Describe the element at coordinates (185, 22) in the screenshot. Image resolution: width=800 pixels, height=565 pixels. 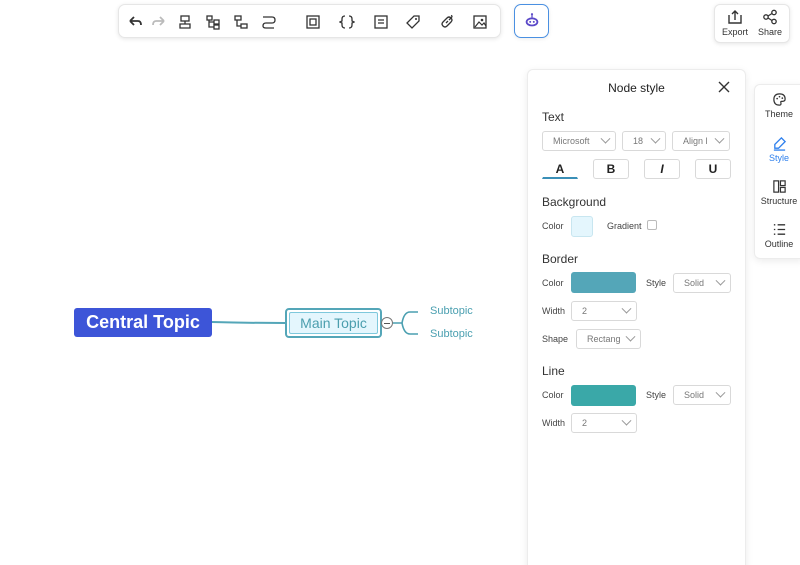
I see `format-painter-icon` at that location.